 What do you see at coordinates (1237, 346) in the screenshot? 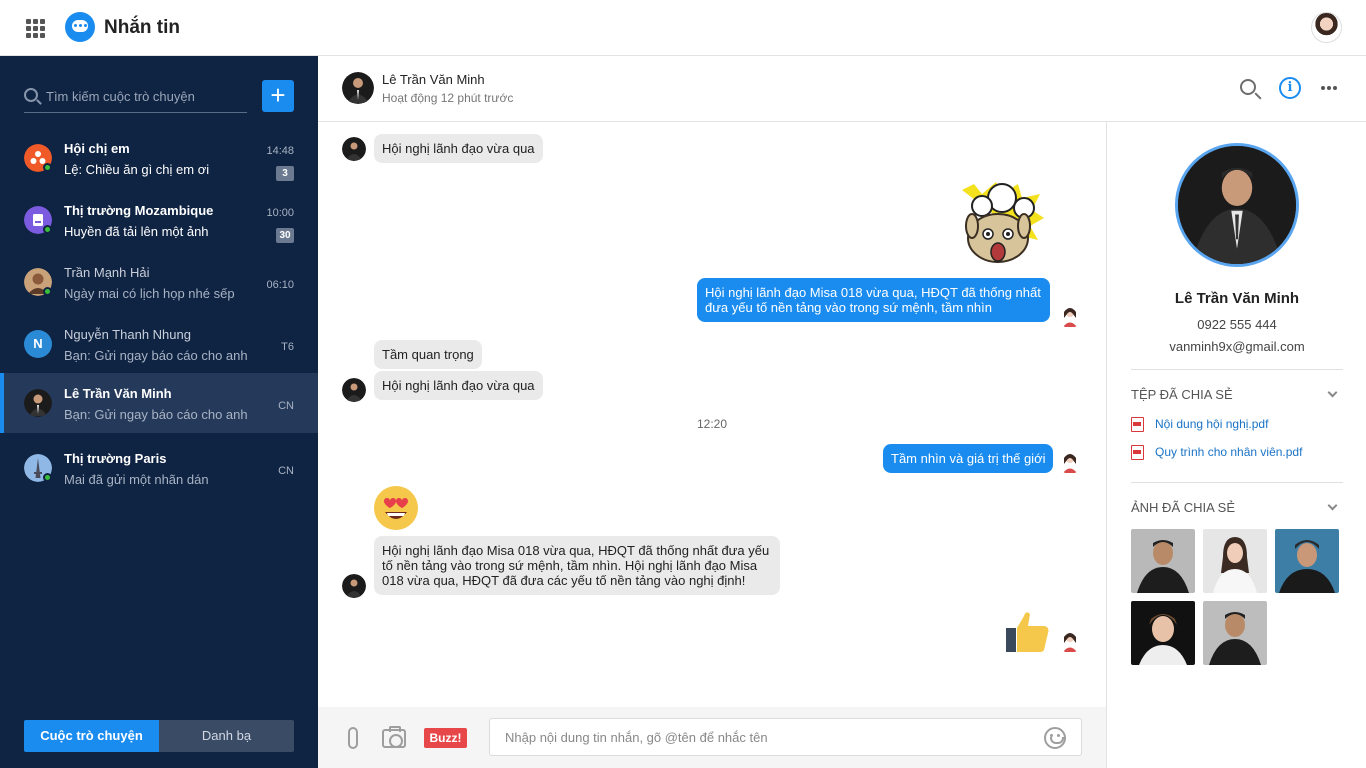
I see `contact-email: vanminh9x@gmail.com` at bounding box center [1237, 346].